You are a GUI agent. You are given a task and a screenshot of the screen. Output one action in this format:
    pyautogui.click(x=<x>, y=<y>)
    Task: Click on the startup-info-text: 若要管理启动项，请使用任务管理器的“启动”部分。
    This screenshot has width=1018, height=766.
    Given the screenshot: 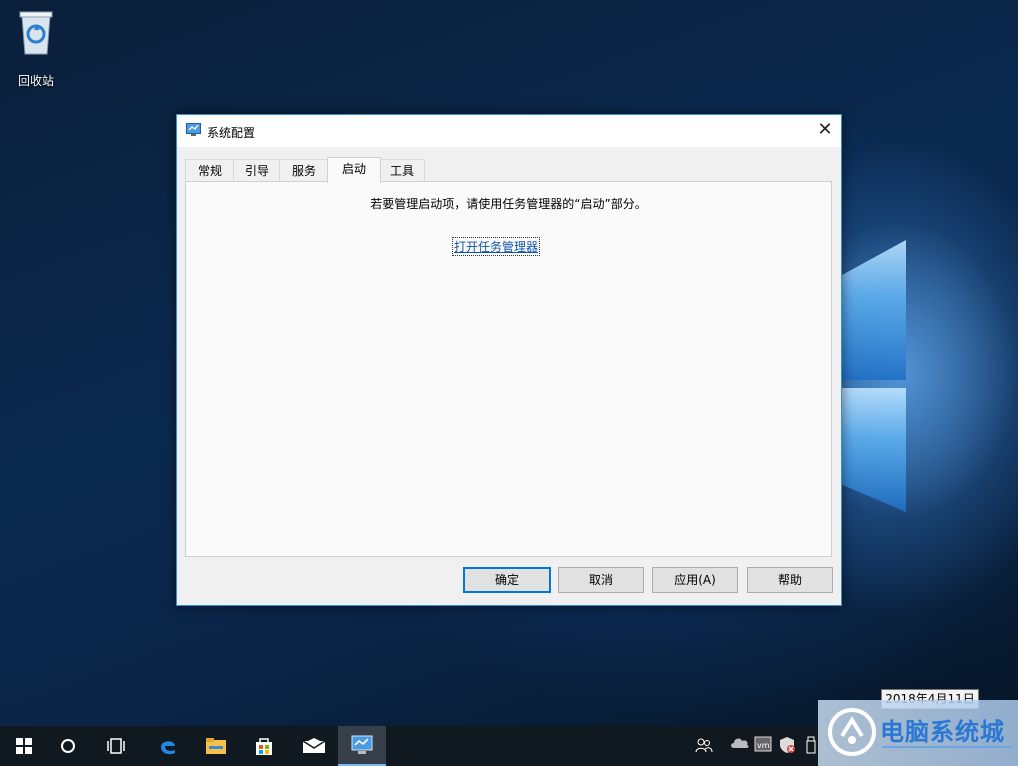 What is the action you would take?
    pyautogui.click(x=508, y=204)
    